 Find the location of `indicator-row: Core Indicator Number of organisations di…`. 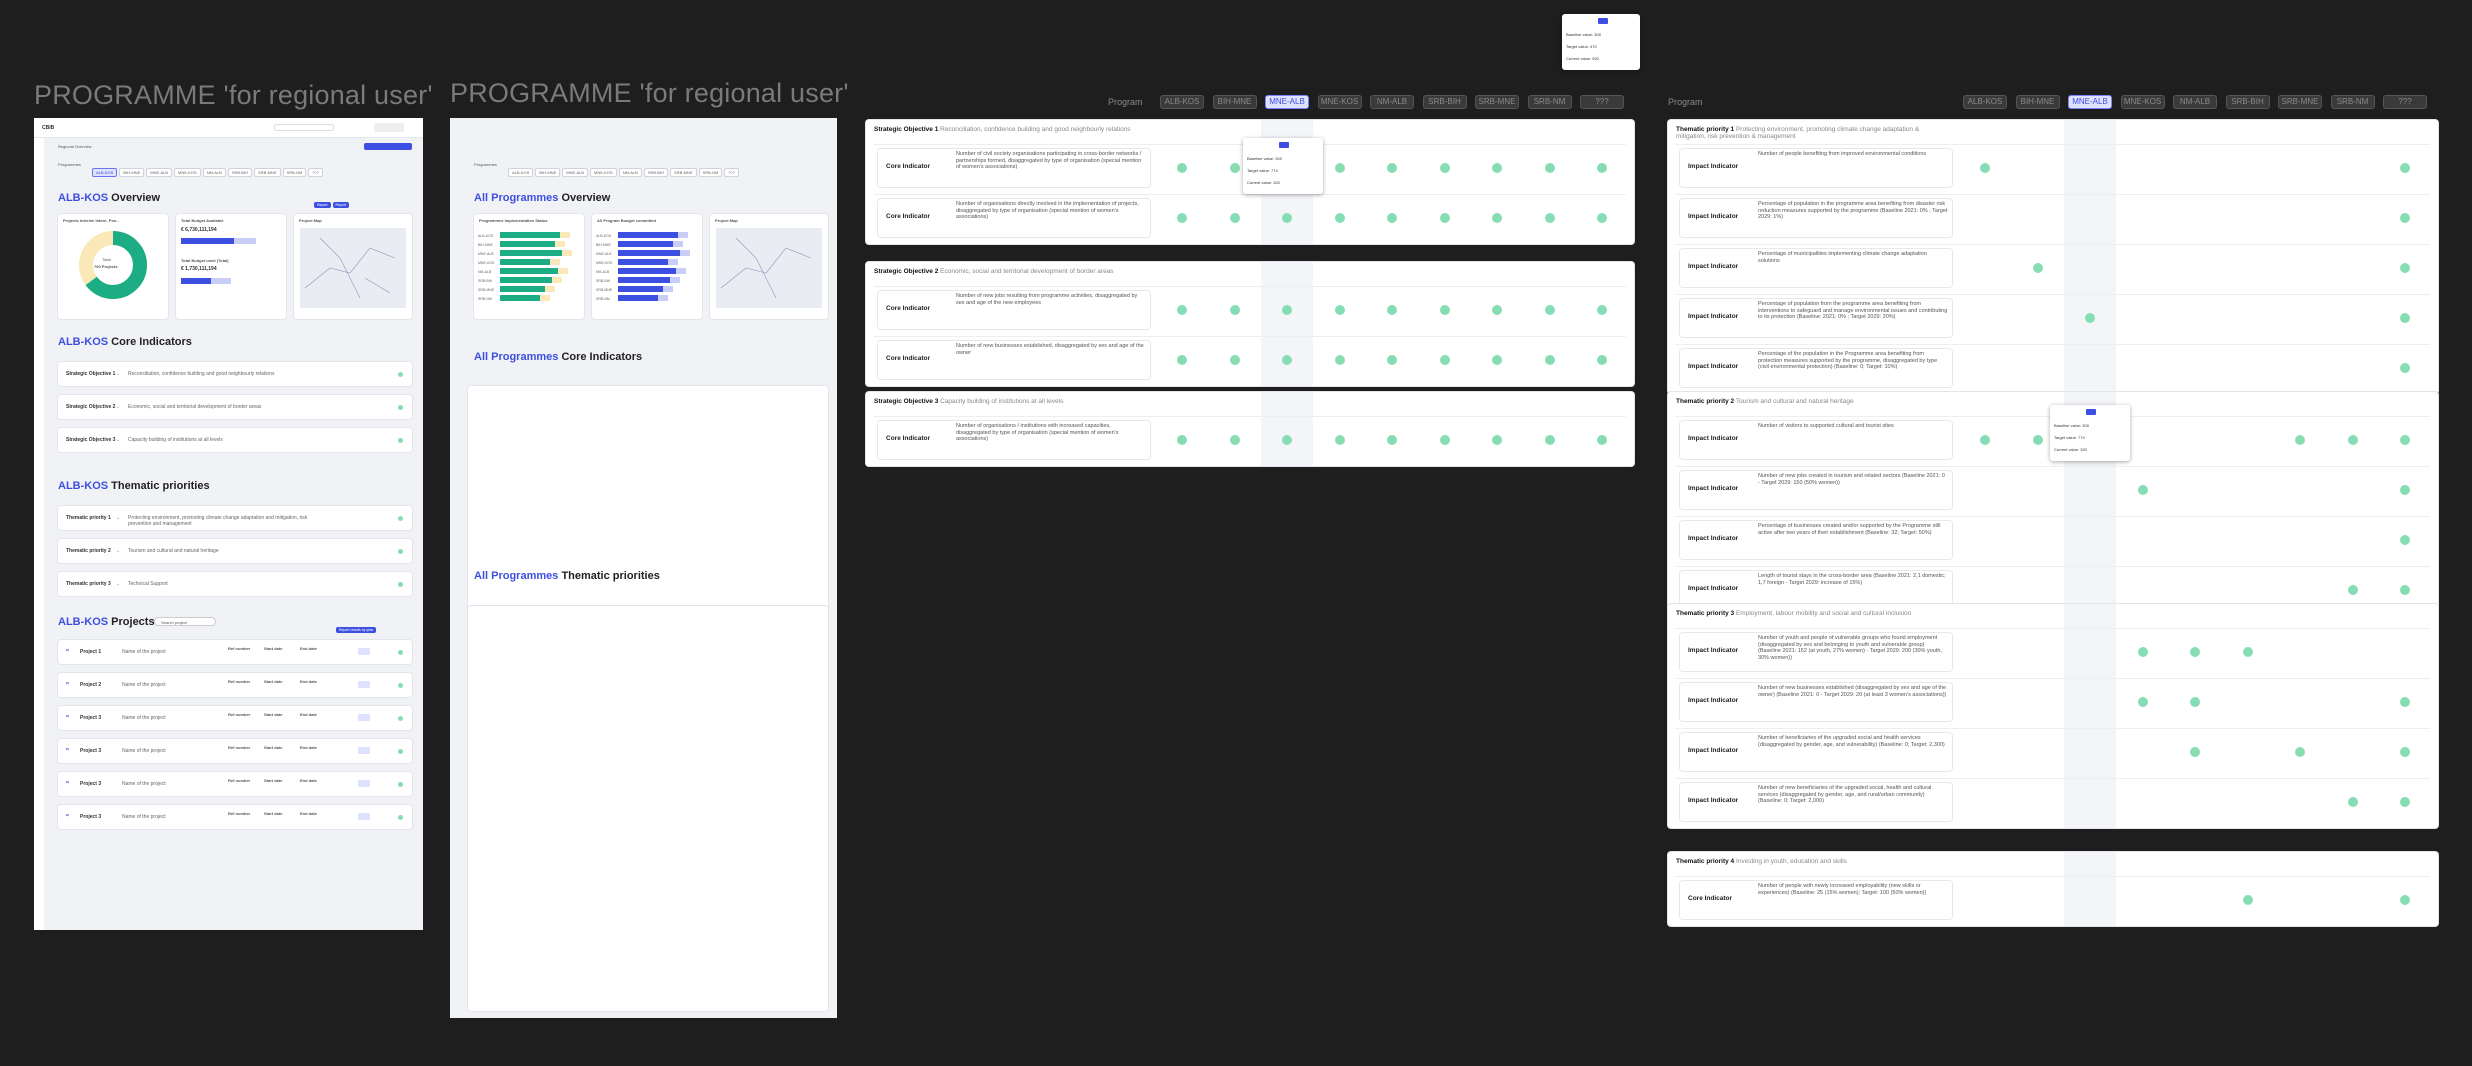

indicator-row: Core Indicator Number of organisations di… is located at coordinates (1250, 217).